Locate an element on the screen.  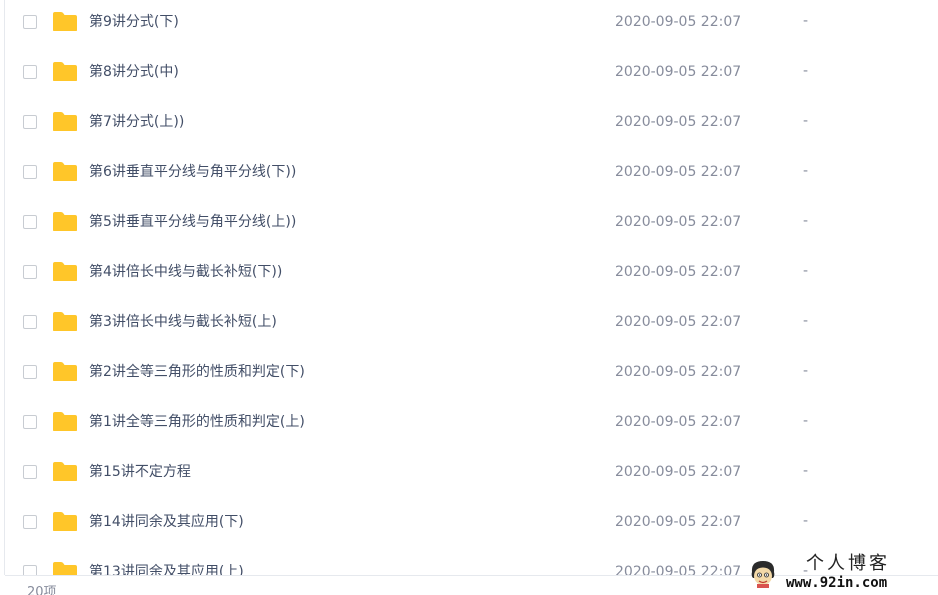
table-row: 第5讲垂直平分线与角平分线(上)) 2020-09-05 22:07 - is located at coordinates (471, 225).